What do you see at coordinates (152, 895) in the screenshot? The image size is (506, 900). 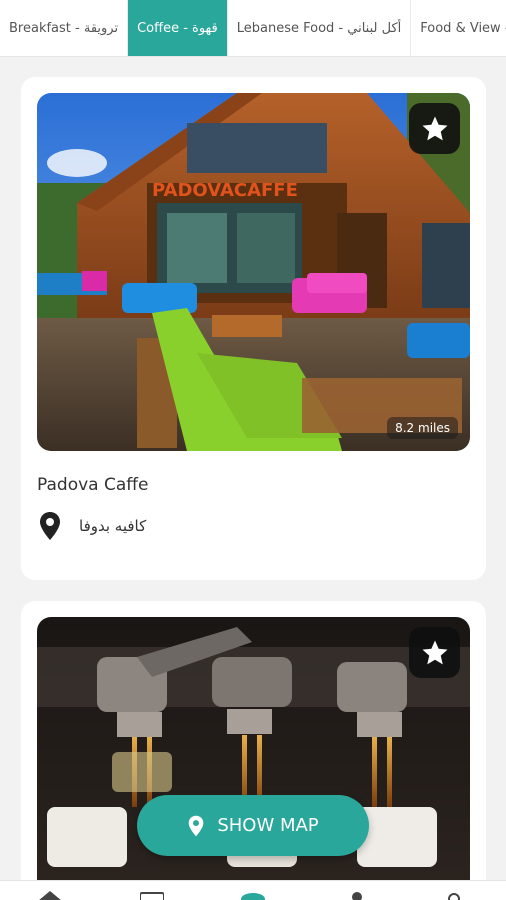 I see `card-icon` at bounding box center [152, 895].